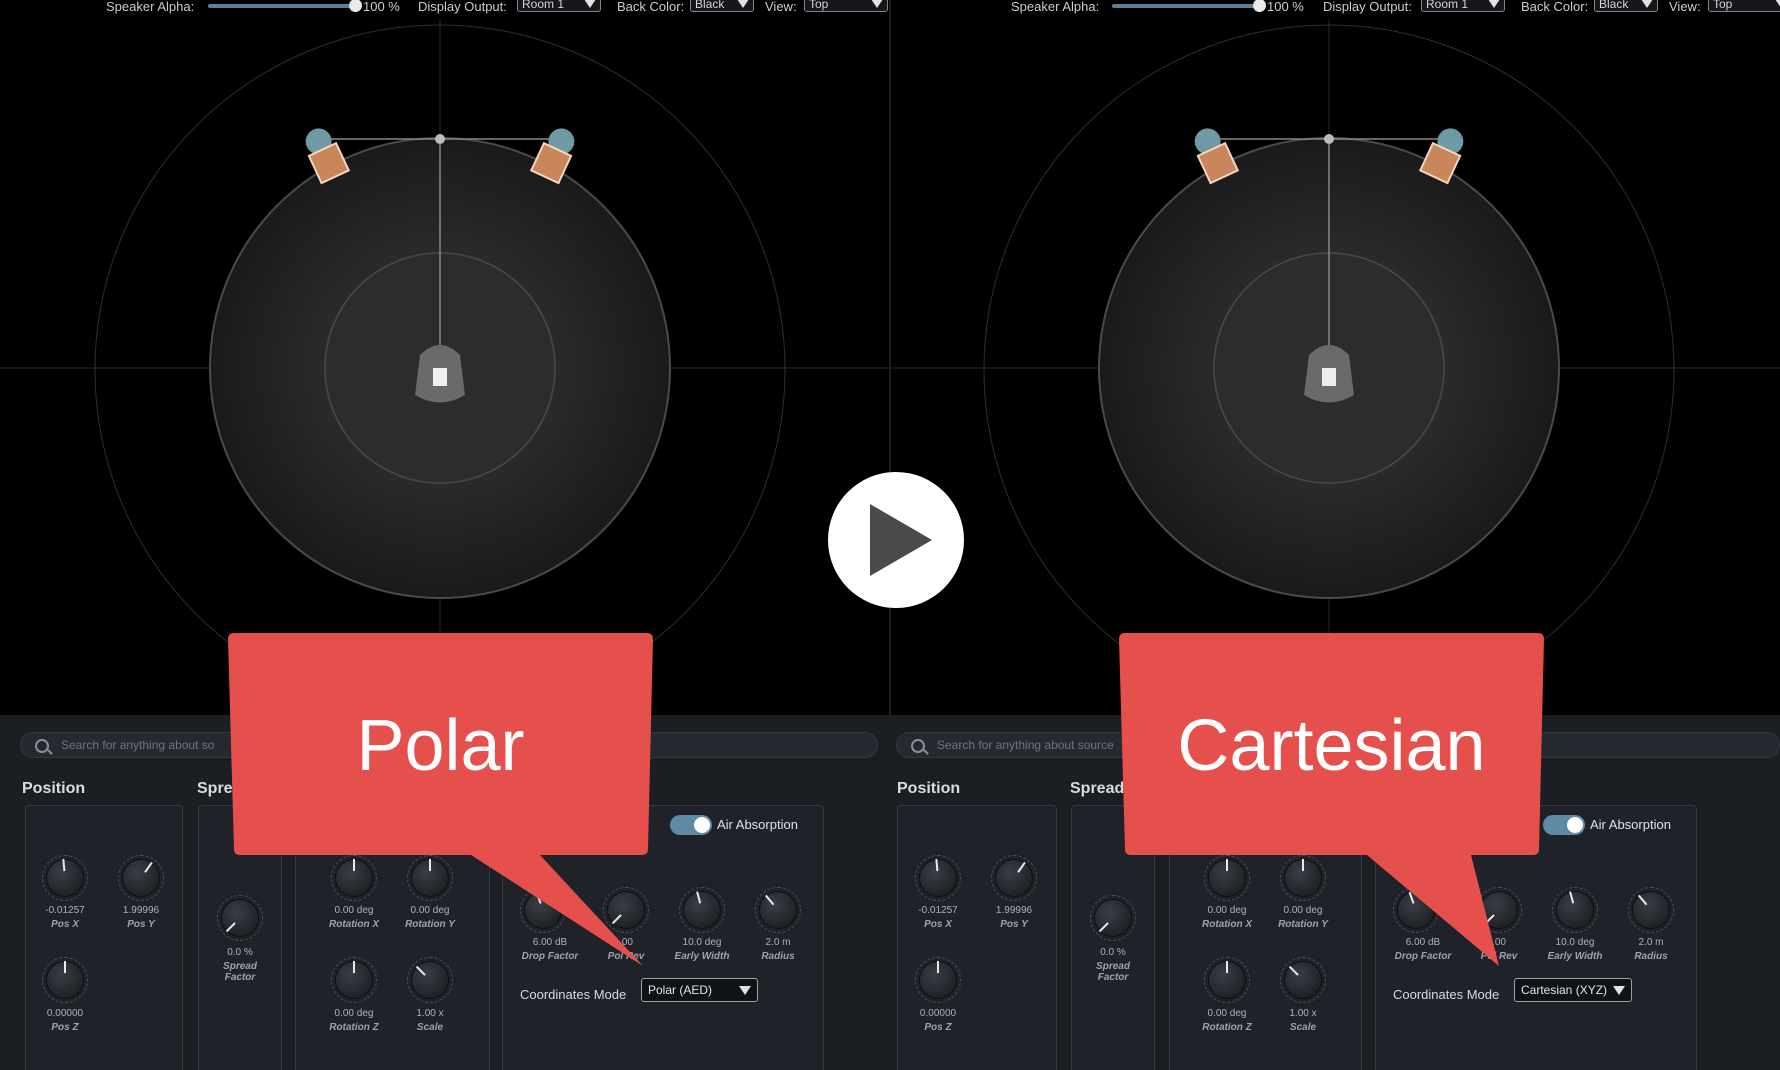 The width and height of the screenshot is (1780, 1070). I want to click on search-placeholder: Search for anything about so, so click(138, 745).